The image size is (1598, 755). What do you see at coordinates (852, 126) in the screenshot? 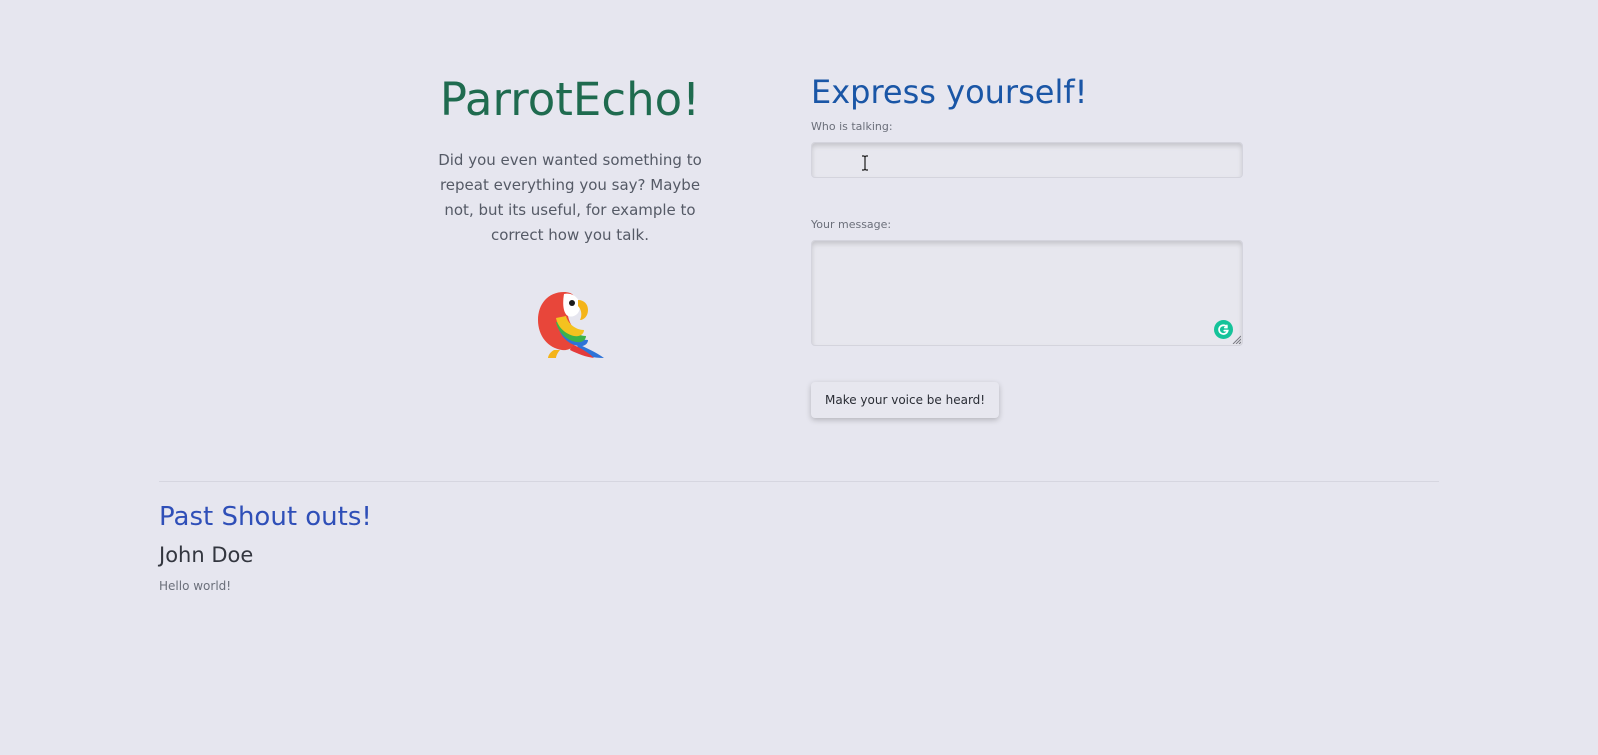
I see `name-field-label: Who is talking:` at bounding box center [852, 126].